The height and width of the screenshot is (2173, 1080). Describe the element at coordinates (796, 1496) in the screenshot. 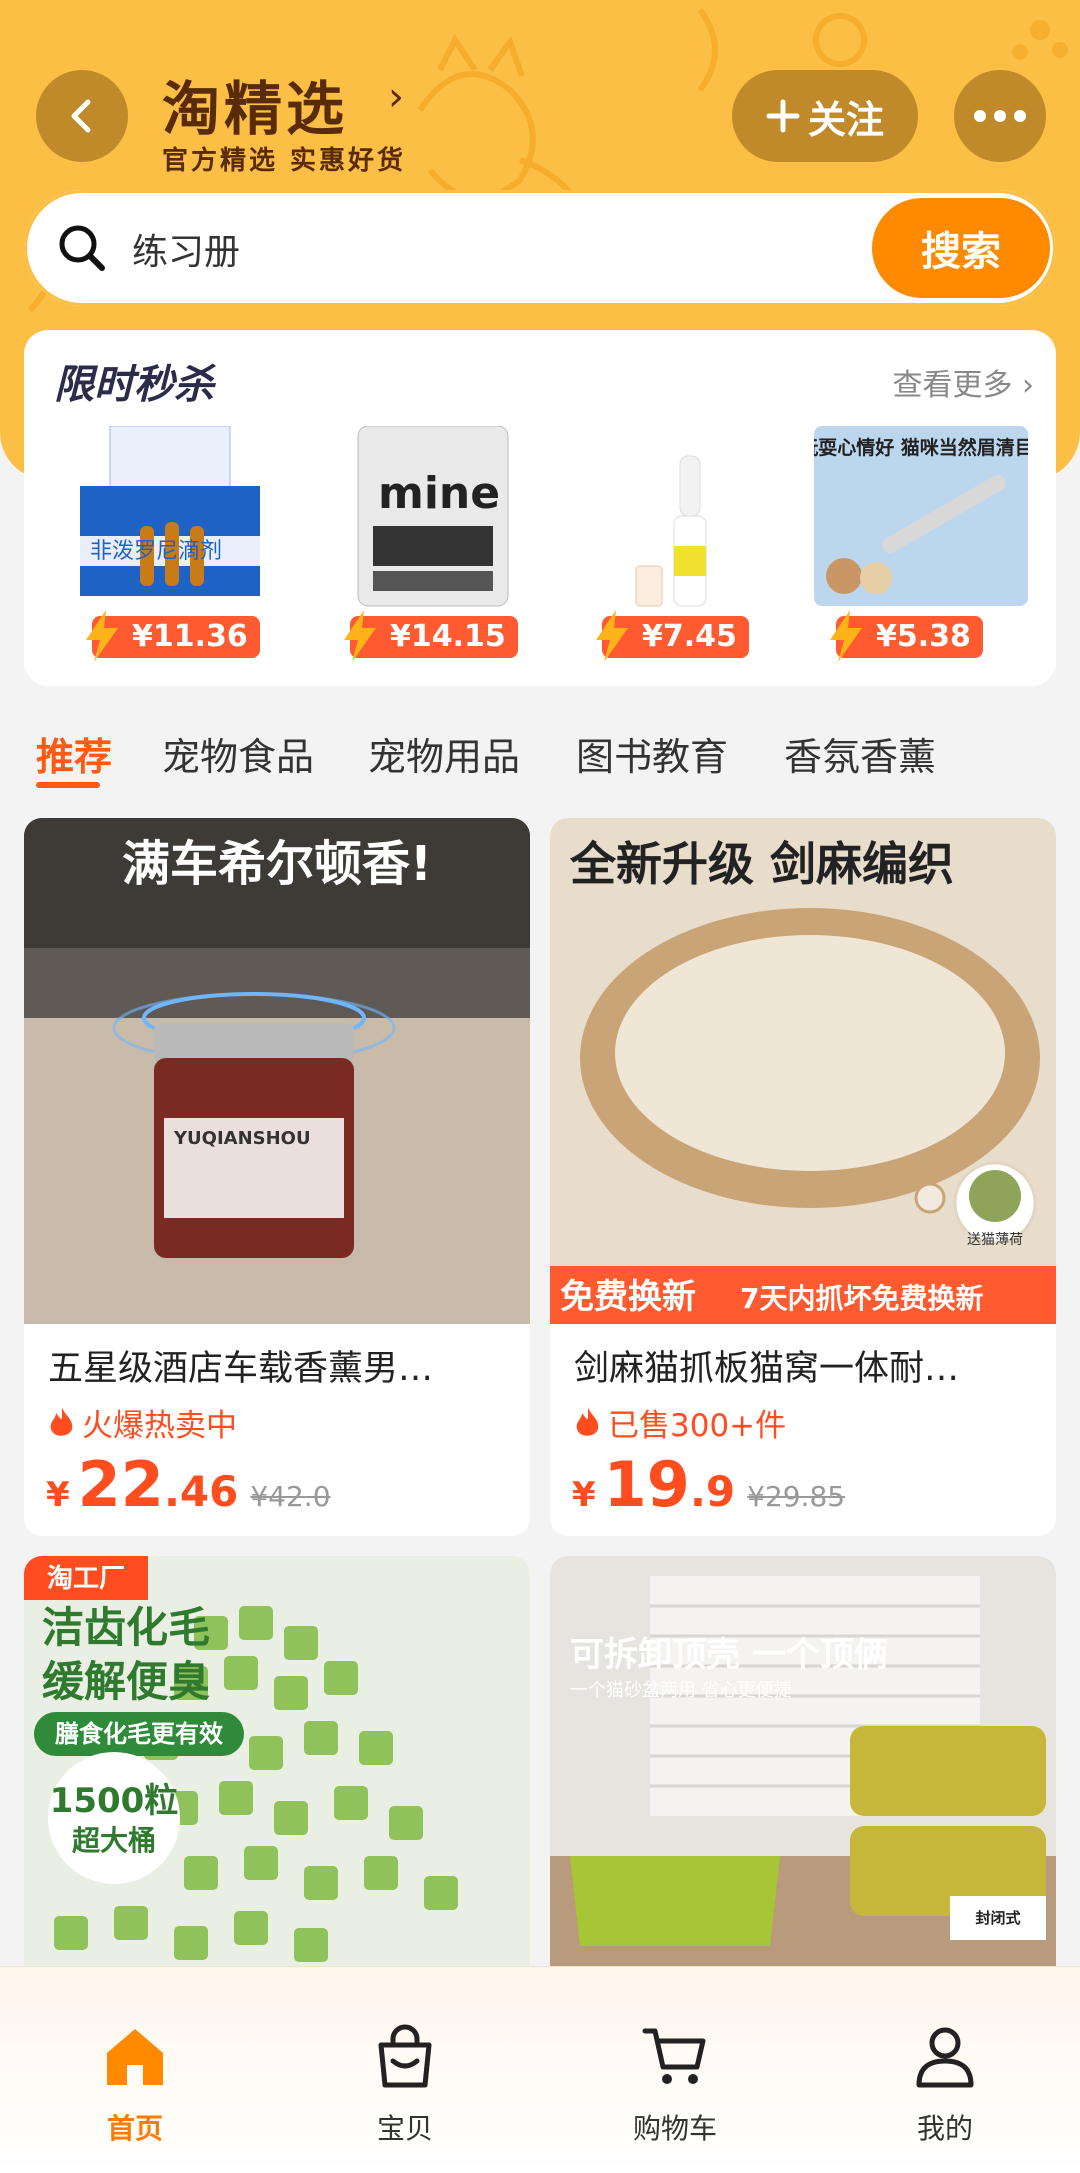

I see `original-price: ¥29.85` at that location.